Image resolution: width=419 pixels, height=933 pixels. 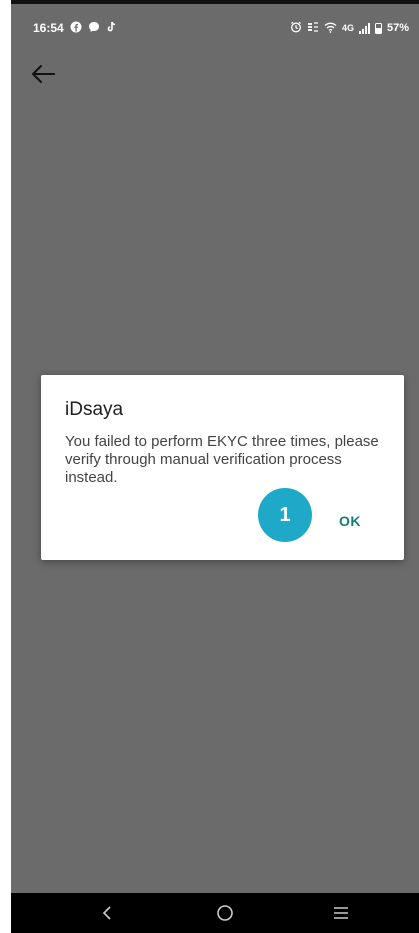 I want to click on nav-recents-icon, so click(x=341, y=913).